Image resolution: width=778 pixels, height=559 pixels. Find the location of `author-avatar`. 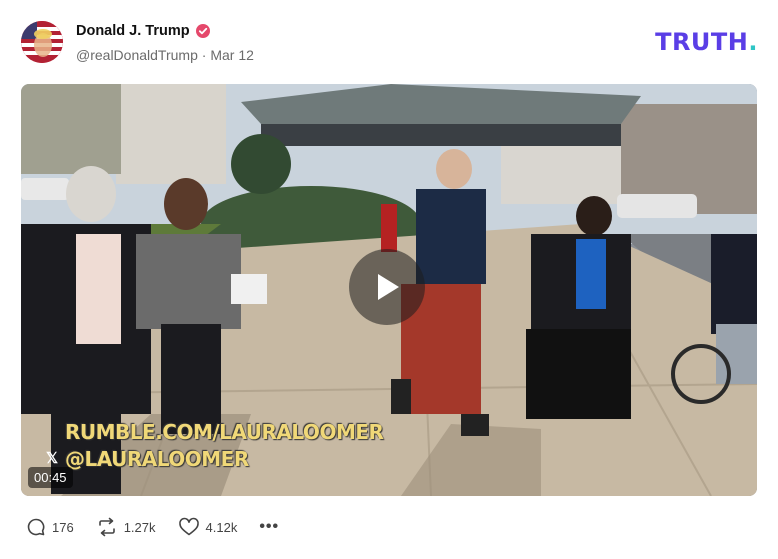

author-avatar is located at coordinates (42, 42).